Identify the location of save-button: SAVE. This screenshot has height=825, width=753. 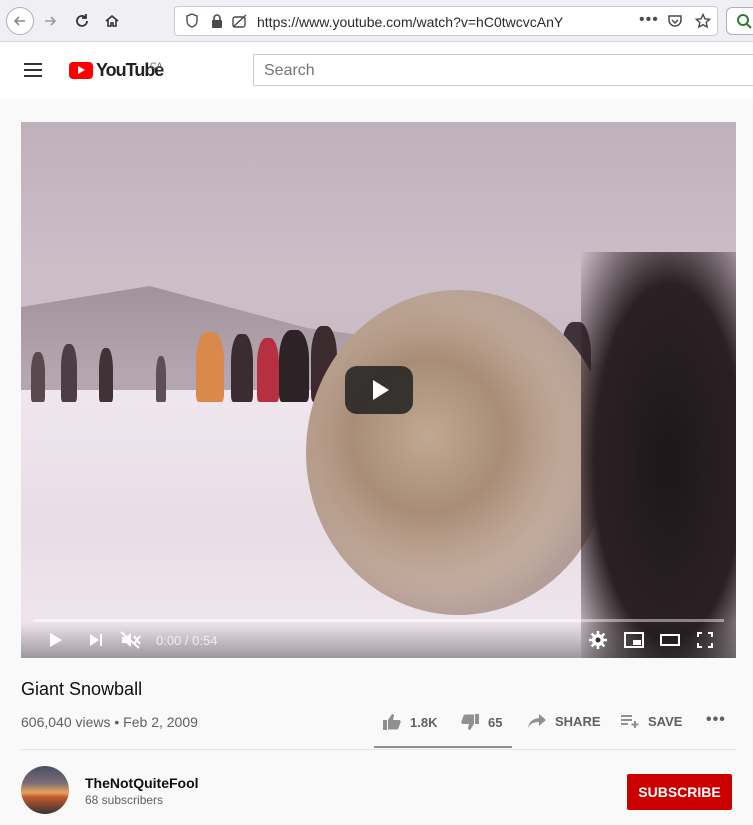
(651, 721).